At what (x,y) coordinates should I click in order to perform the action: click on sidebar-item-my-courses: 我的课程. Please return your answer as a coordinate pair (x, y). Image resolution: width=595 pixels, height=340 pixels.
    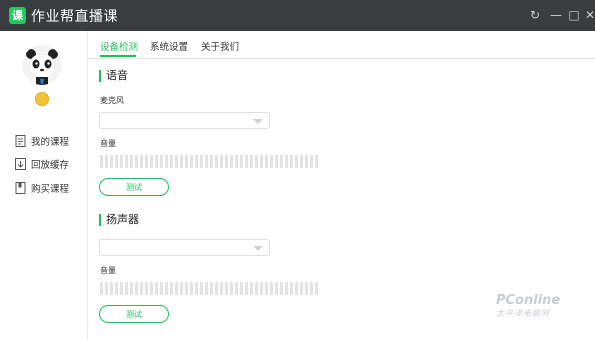
    Looking at the image, I should click on (42, 141).